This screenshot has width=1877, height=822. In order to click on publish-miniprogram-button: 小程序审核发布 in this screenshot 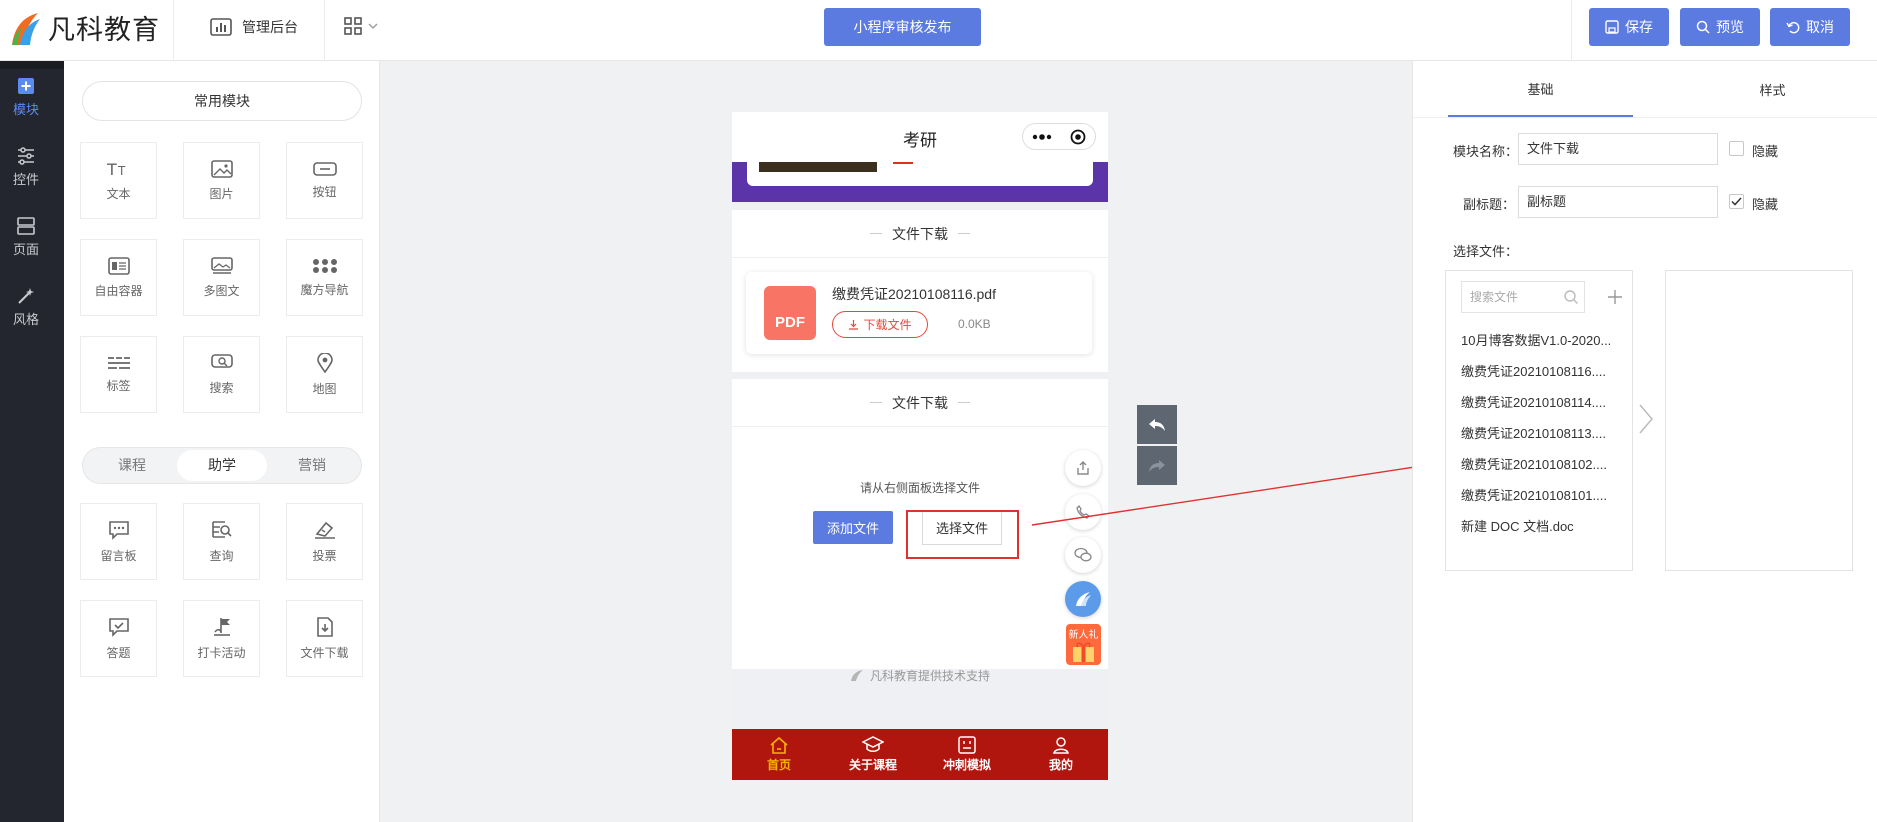, I will do `click(902, 27)`.